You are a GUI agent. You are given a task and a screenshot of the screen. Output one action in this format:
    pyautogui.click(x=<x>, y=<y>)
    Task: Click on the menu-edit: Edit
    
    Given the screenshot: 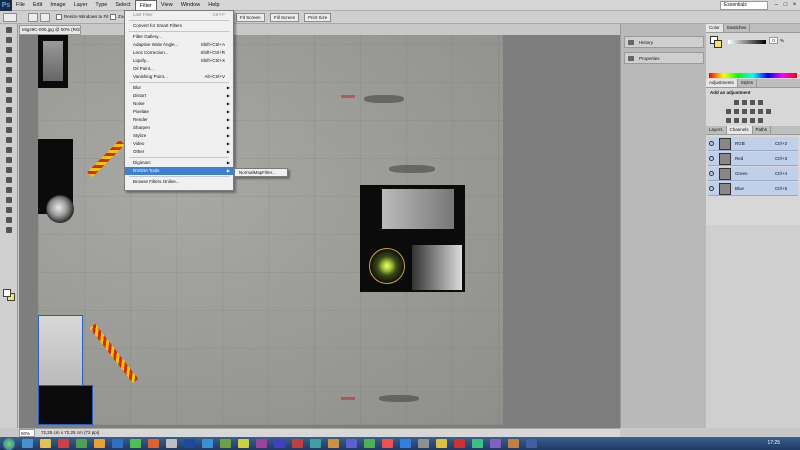 What is the action you would take?
    pyautogui.click(x=37, y=5)
    